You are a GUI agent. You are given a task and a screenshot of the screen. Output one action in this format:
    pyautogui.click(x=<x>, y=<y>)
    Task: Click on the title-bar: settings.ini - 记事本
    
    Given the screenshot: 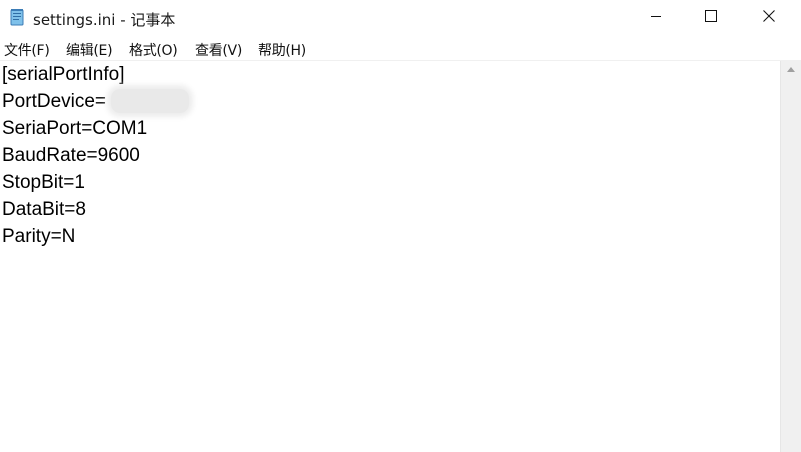 What is the action you would take?
    pyautogui.click(x=400, y=18)
    